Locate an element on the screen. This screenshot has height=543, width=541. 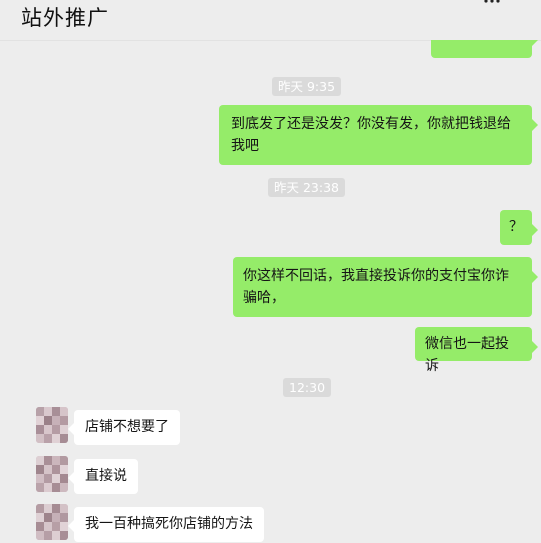
chat-header: 站外推广 is located at coordinates (270, 20).